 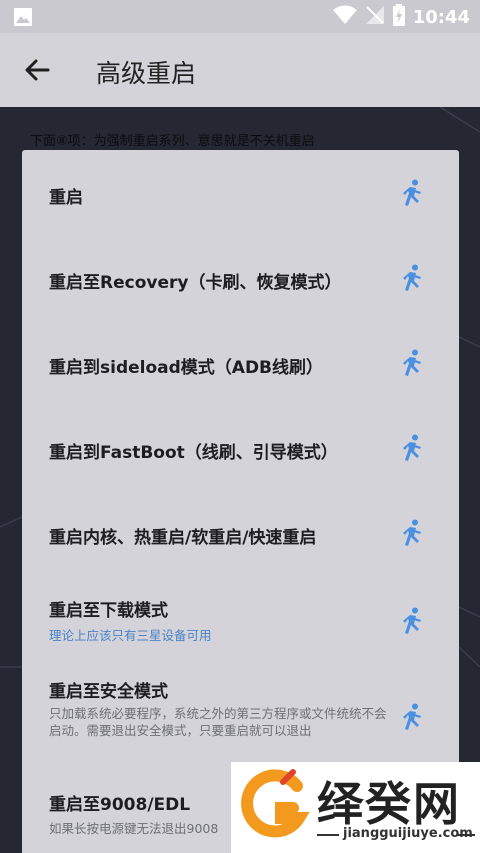 What do you see at coordinates (375, 17) in the screenshot?
I see `no-signal-icon` at bounding box center [375, 17].